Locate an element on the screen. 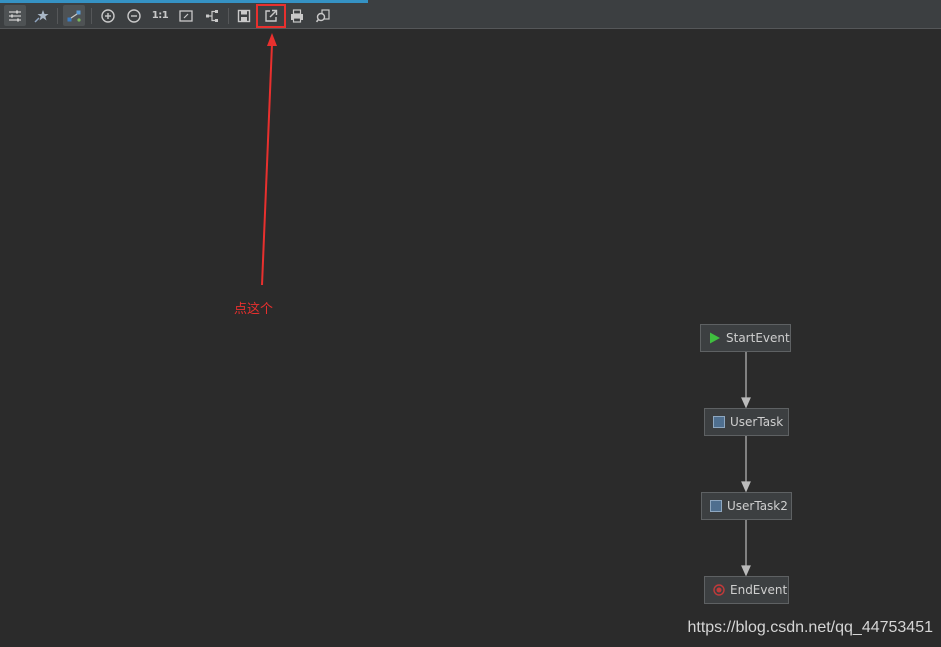 The width and height of the screenshot is (941, 647). settings-sliders-icon is located at coordinates (15, 15).